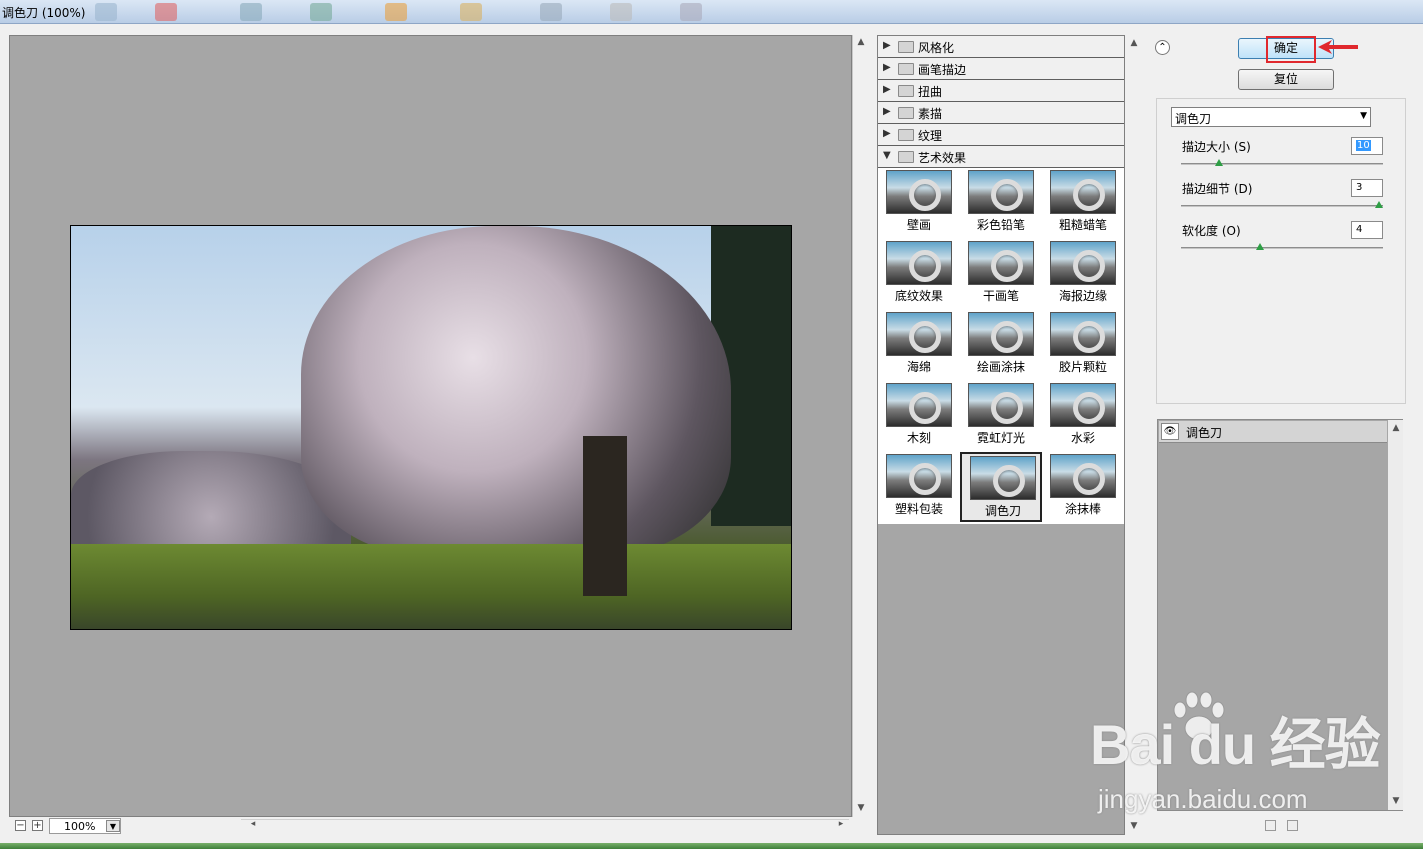  I want to click on stroke-size-input: 10, so click(1367, 146).